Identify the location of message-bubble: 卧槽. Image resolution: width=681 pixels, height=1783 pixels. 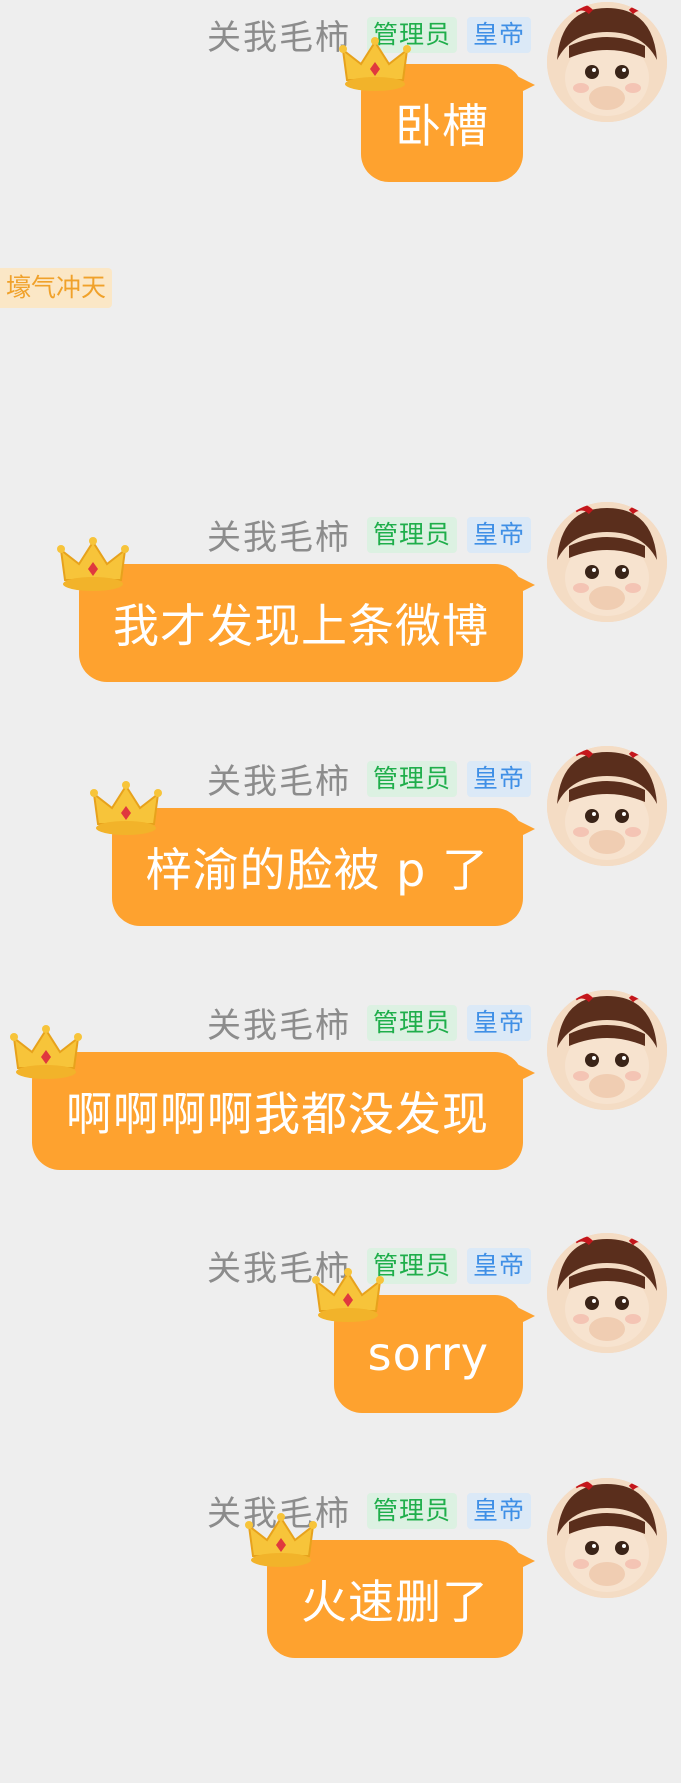
(437, 109).